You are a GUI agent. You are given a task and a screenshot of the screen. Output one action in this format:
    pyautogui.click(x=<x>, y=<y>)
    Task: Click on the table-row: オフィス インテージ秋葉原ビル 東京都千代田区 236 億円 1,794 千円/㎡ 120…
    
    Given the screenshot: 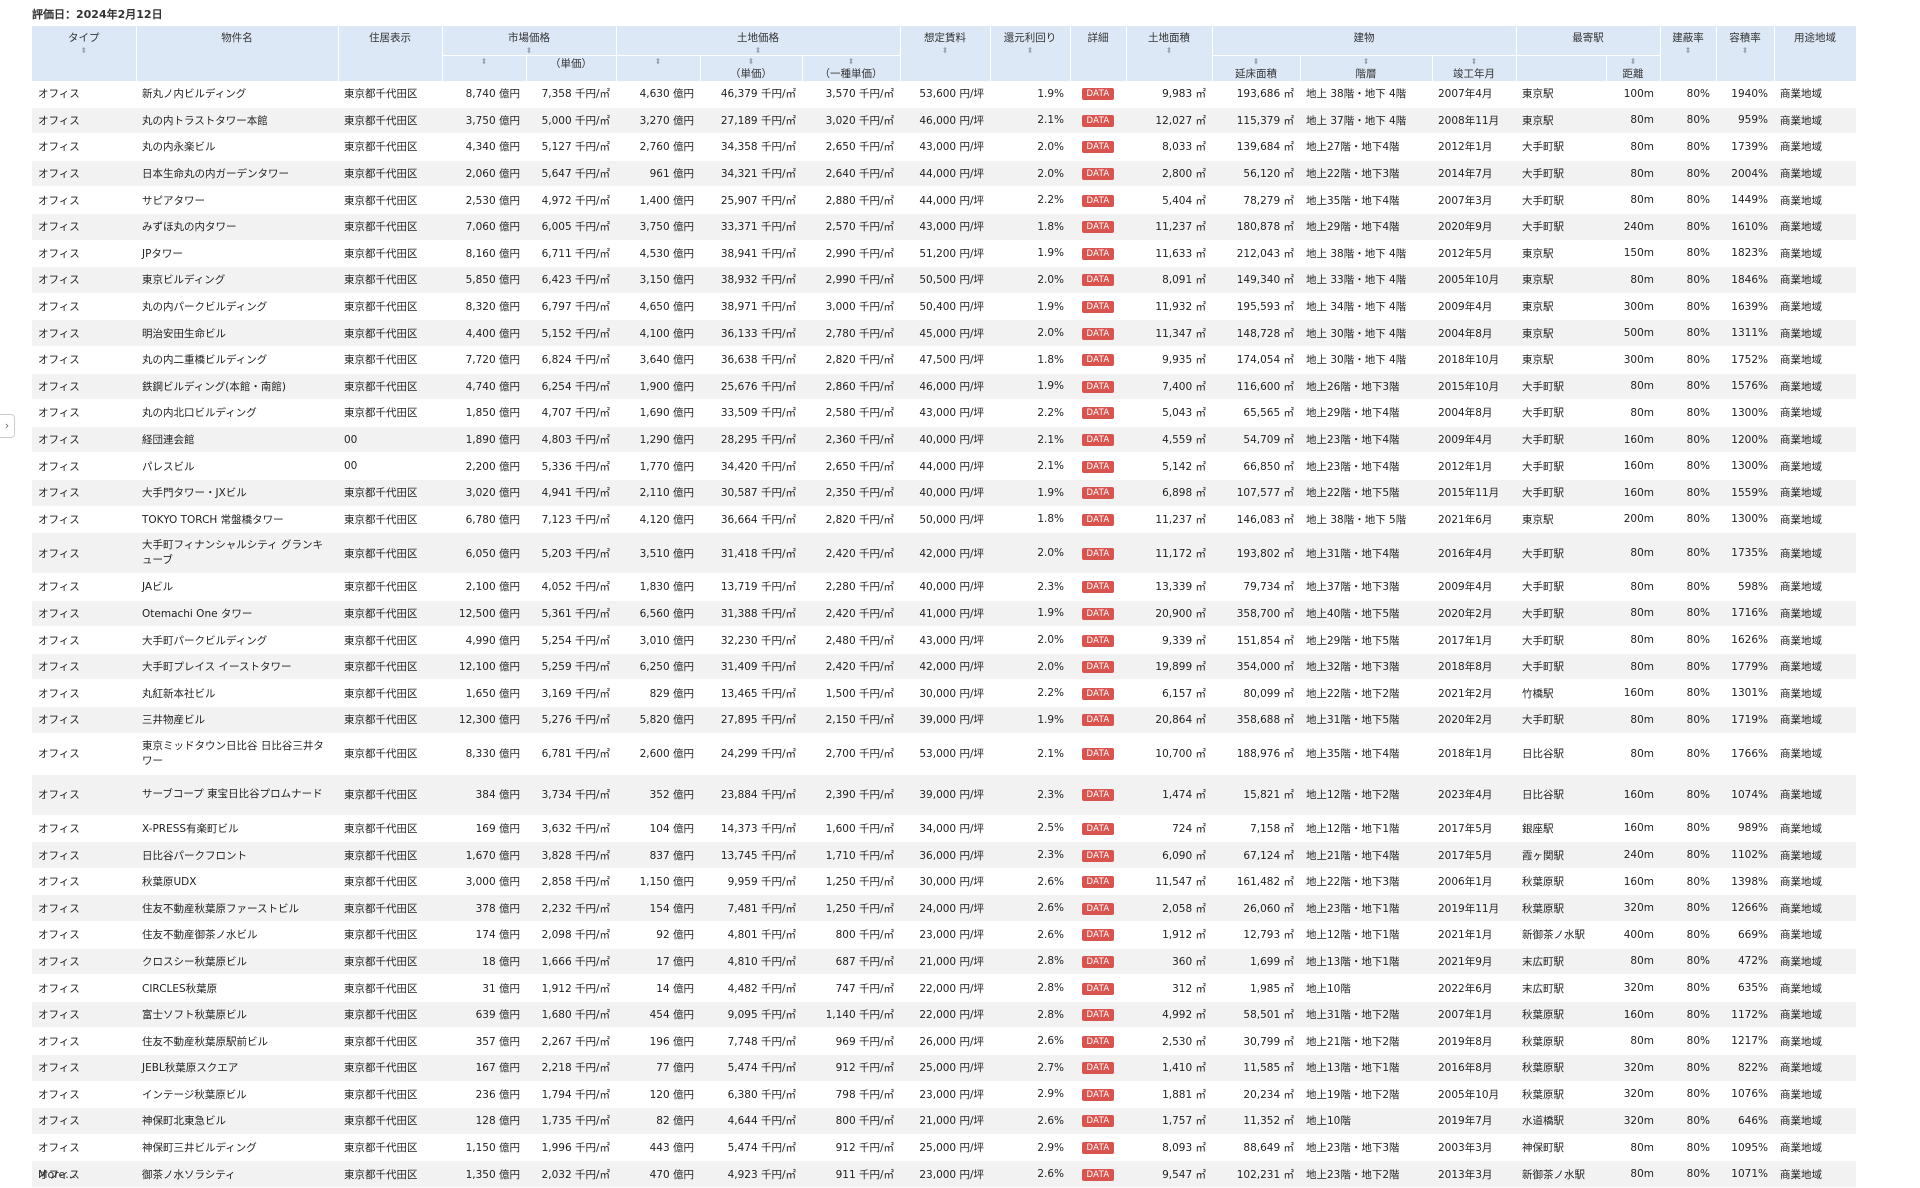 What is the action you would take?
    pyautogui.click(x=944, y=1095)
    